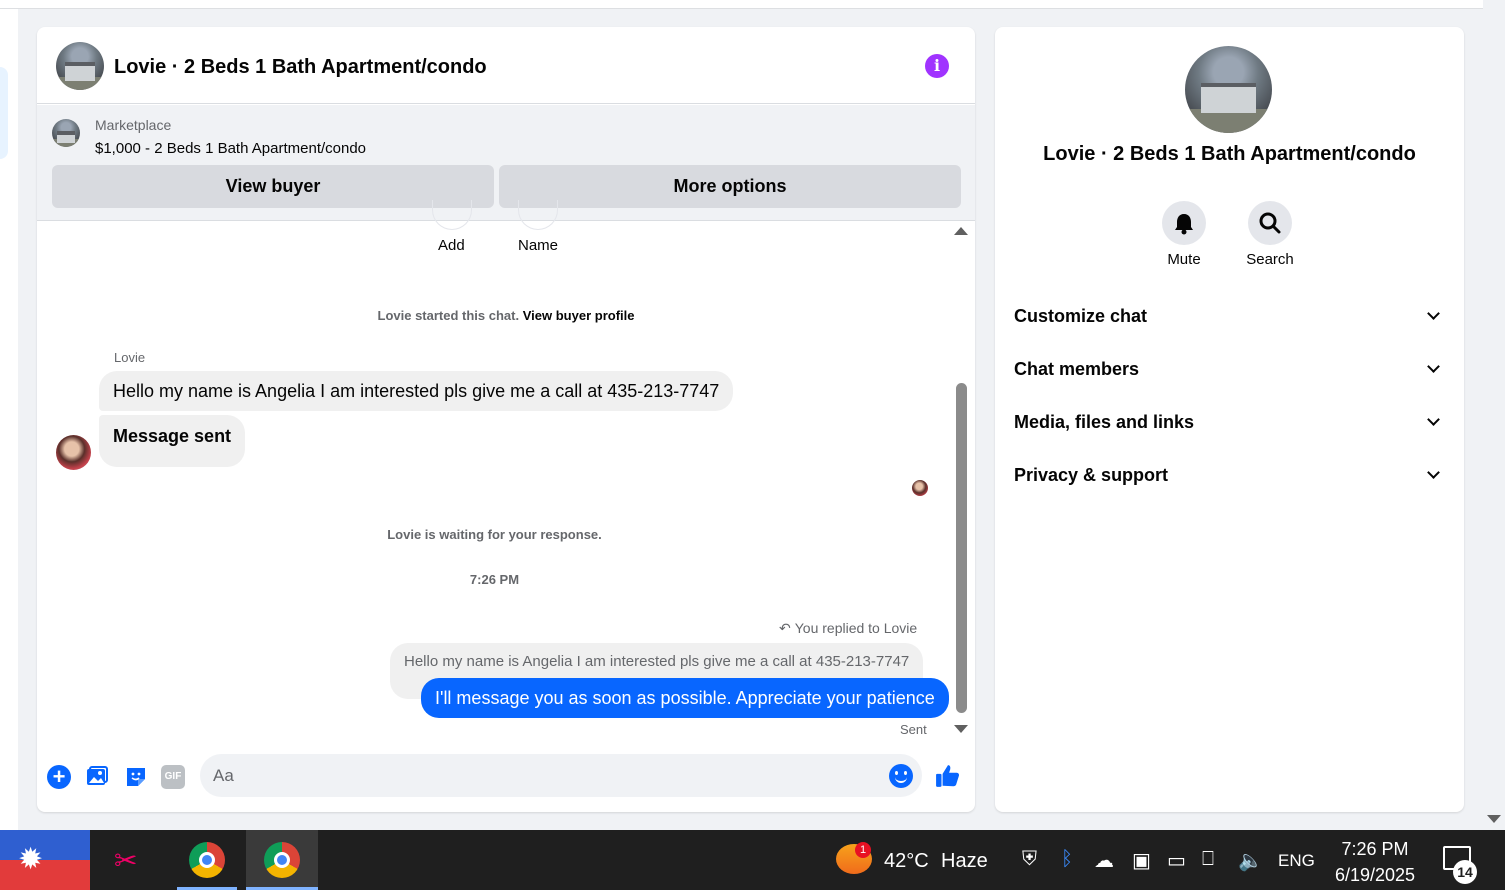  Describe the element at coordinates (9, 419) in the screenshot. I see `left-nav-strip` at that location.